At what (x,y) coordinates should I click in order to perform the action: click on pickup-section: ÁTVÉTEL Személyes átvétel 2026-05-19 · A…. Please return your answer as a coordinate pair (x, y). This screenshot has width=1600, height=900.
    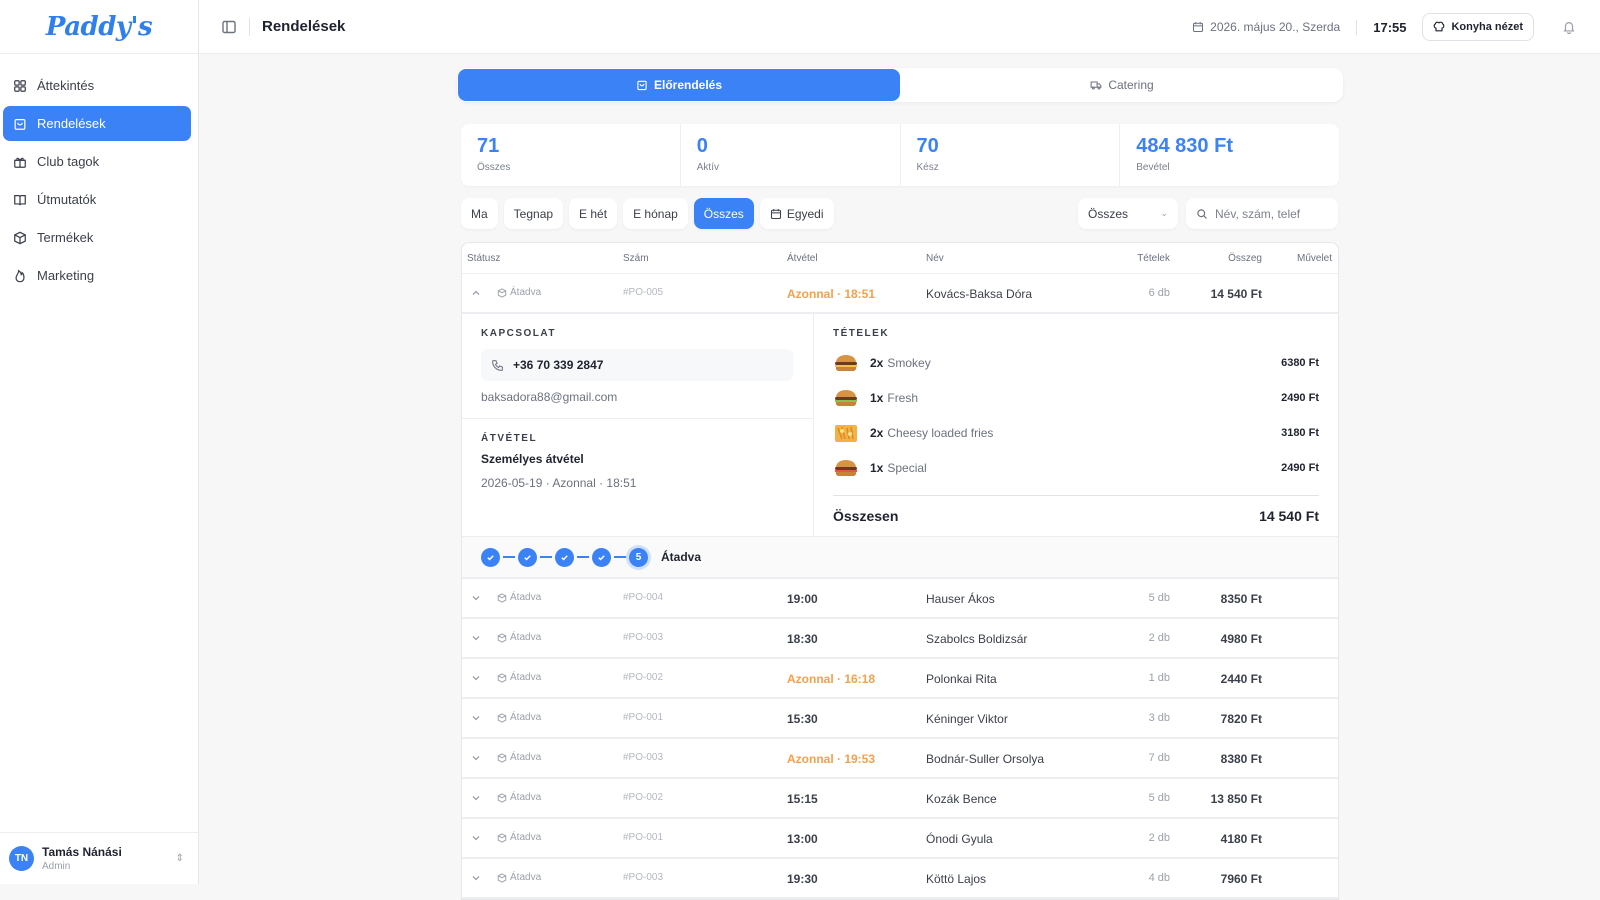
    Looking at the image, I should click on (637, 464).